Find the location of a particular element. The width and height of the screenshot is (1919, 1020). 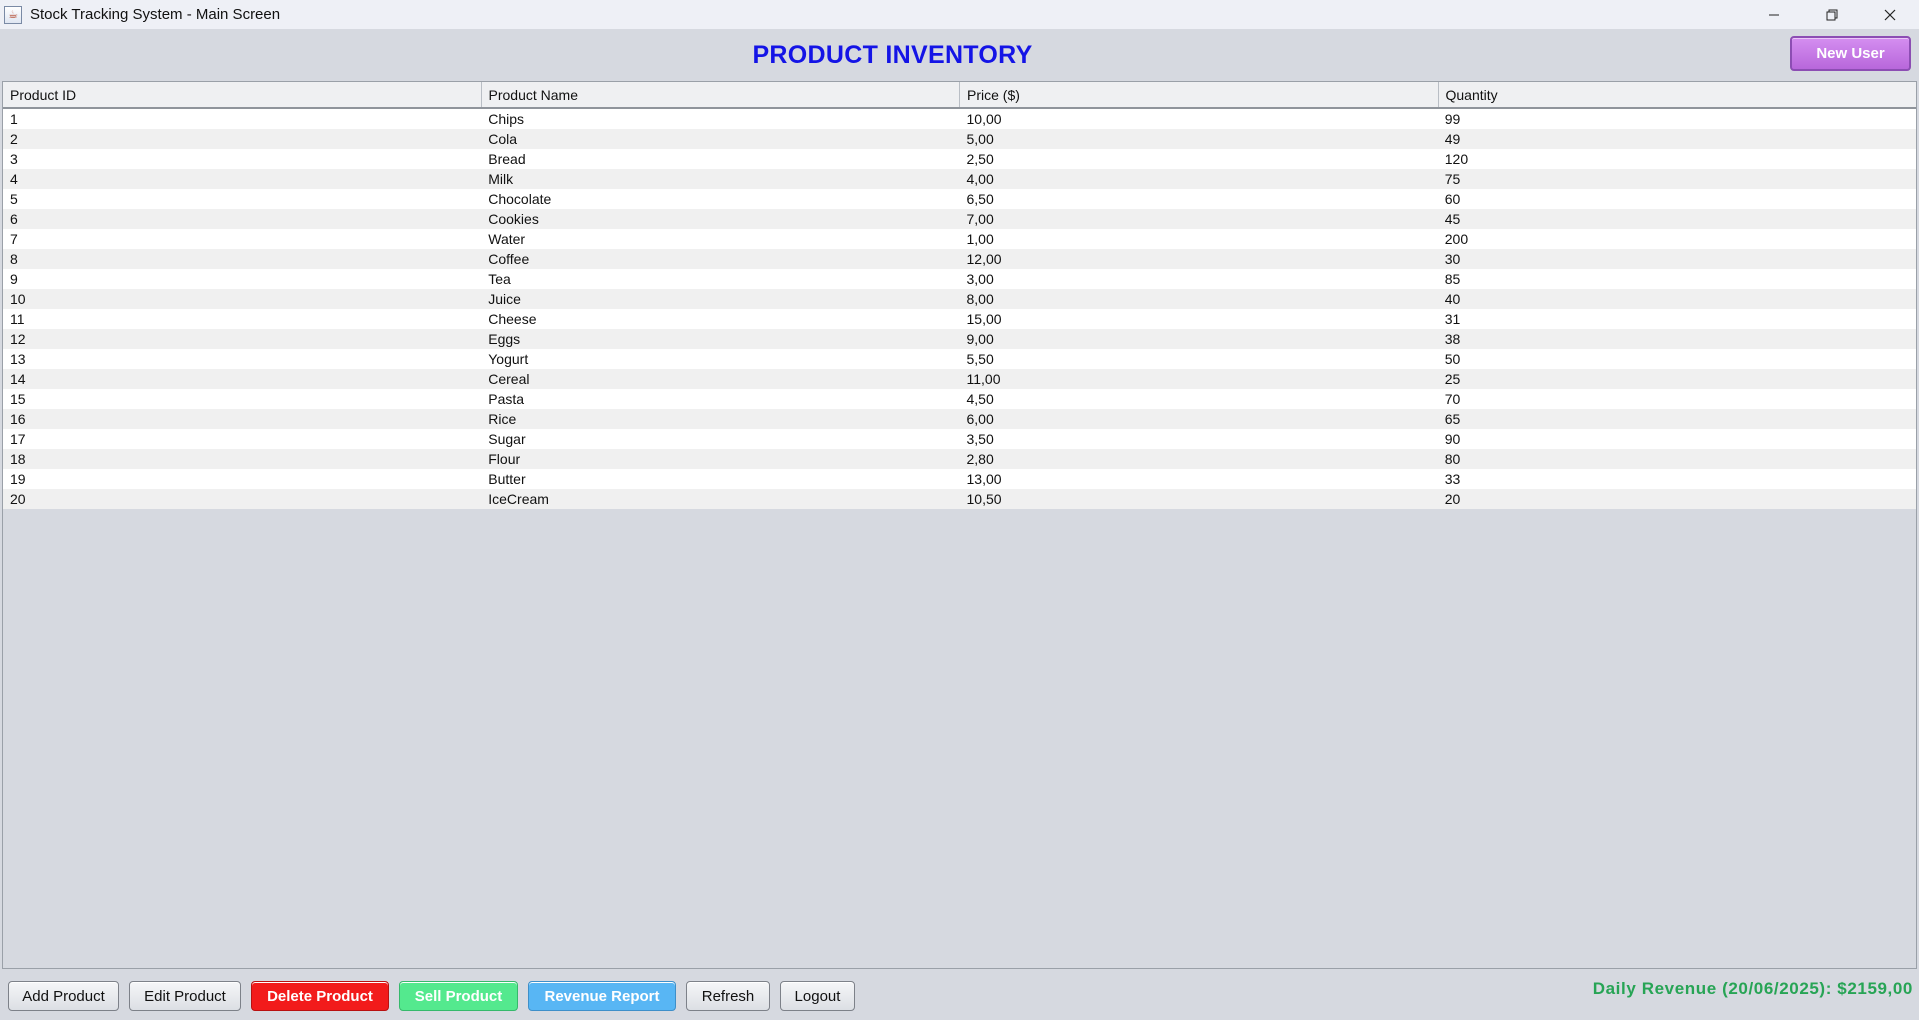

table-row: 1 Chips 10,00 99 is located at coordinates (959, 119).